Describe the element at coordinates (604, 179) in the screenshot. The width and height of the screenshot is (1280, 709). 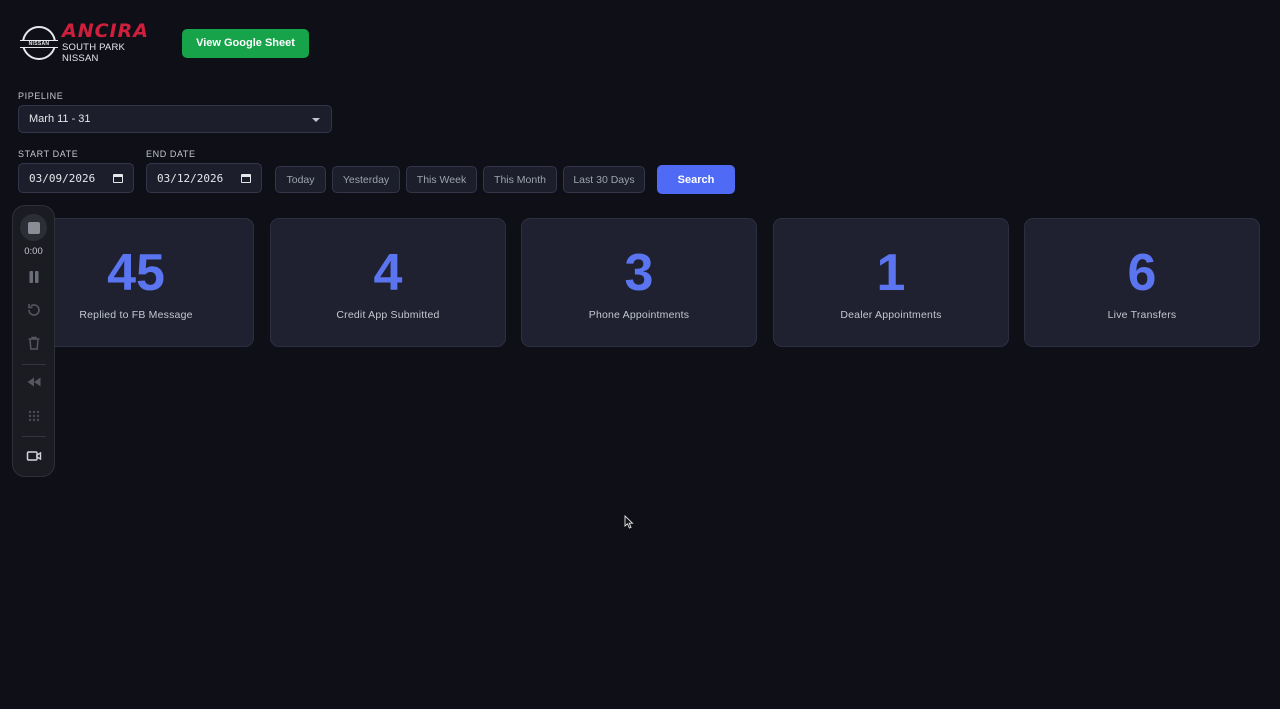
I see `last-30-days-button: Last 30 Days` at that location.